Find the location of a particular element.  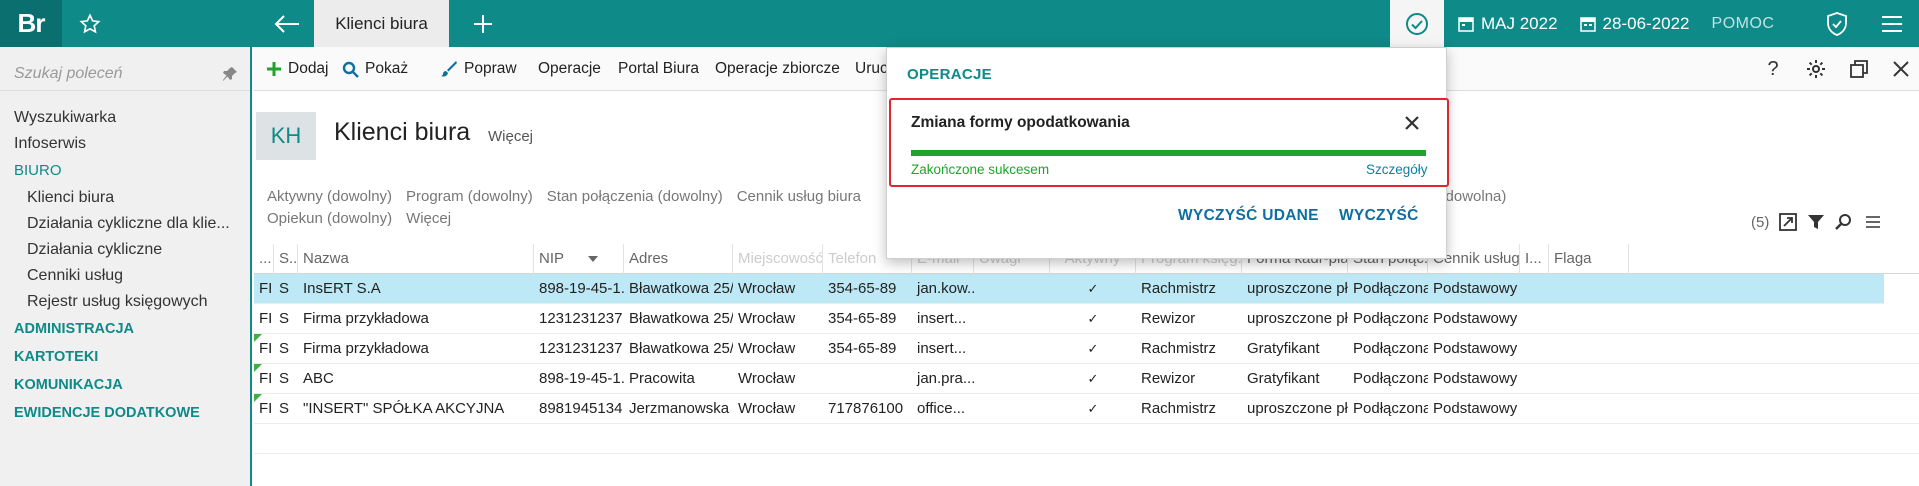

operation-status: Zakończone sukcesem is located at coordinates (980, 169).